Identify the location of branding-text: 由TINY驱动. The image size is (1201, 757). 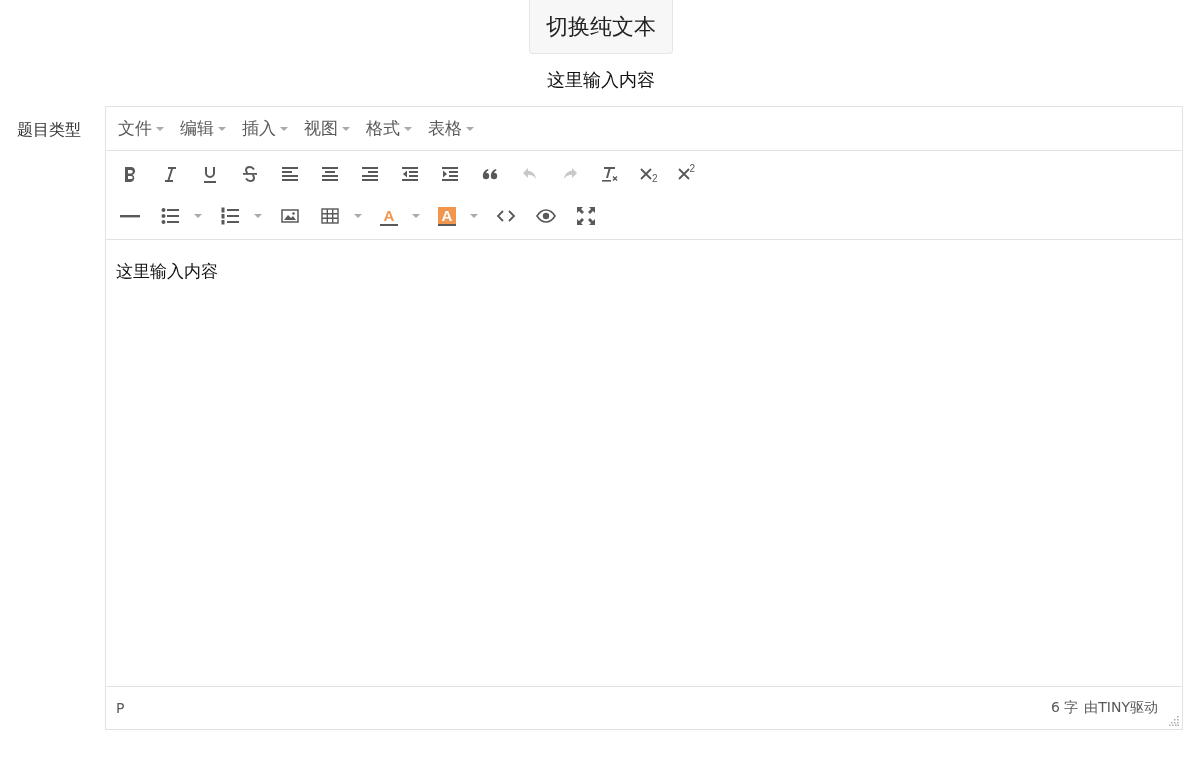
(1121, 708).